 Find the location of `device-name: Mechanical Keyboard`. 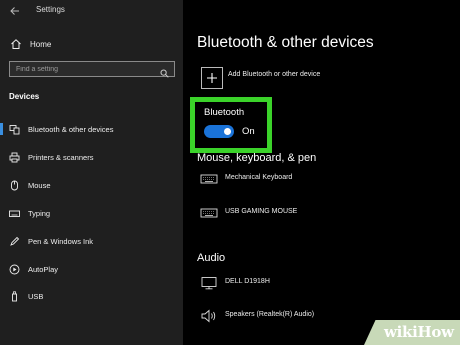

device-name: Mechanical Keyboard is located at coordinates (259, 177).